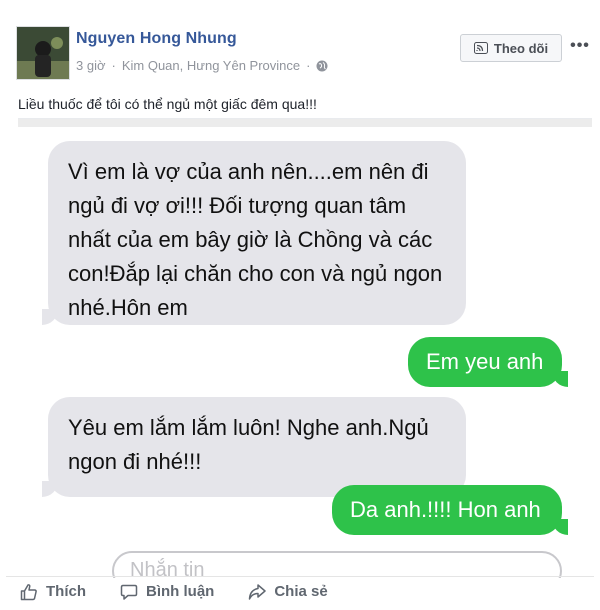 The image size is (600, 610). I want to click on share-button: Chia sẻ, so click(288, 592).